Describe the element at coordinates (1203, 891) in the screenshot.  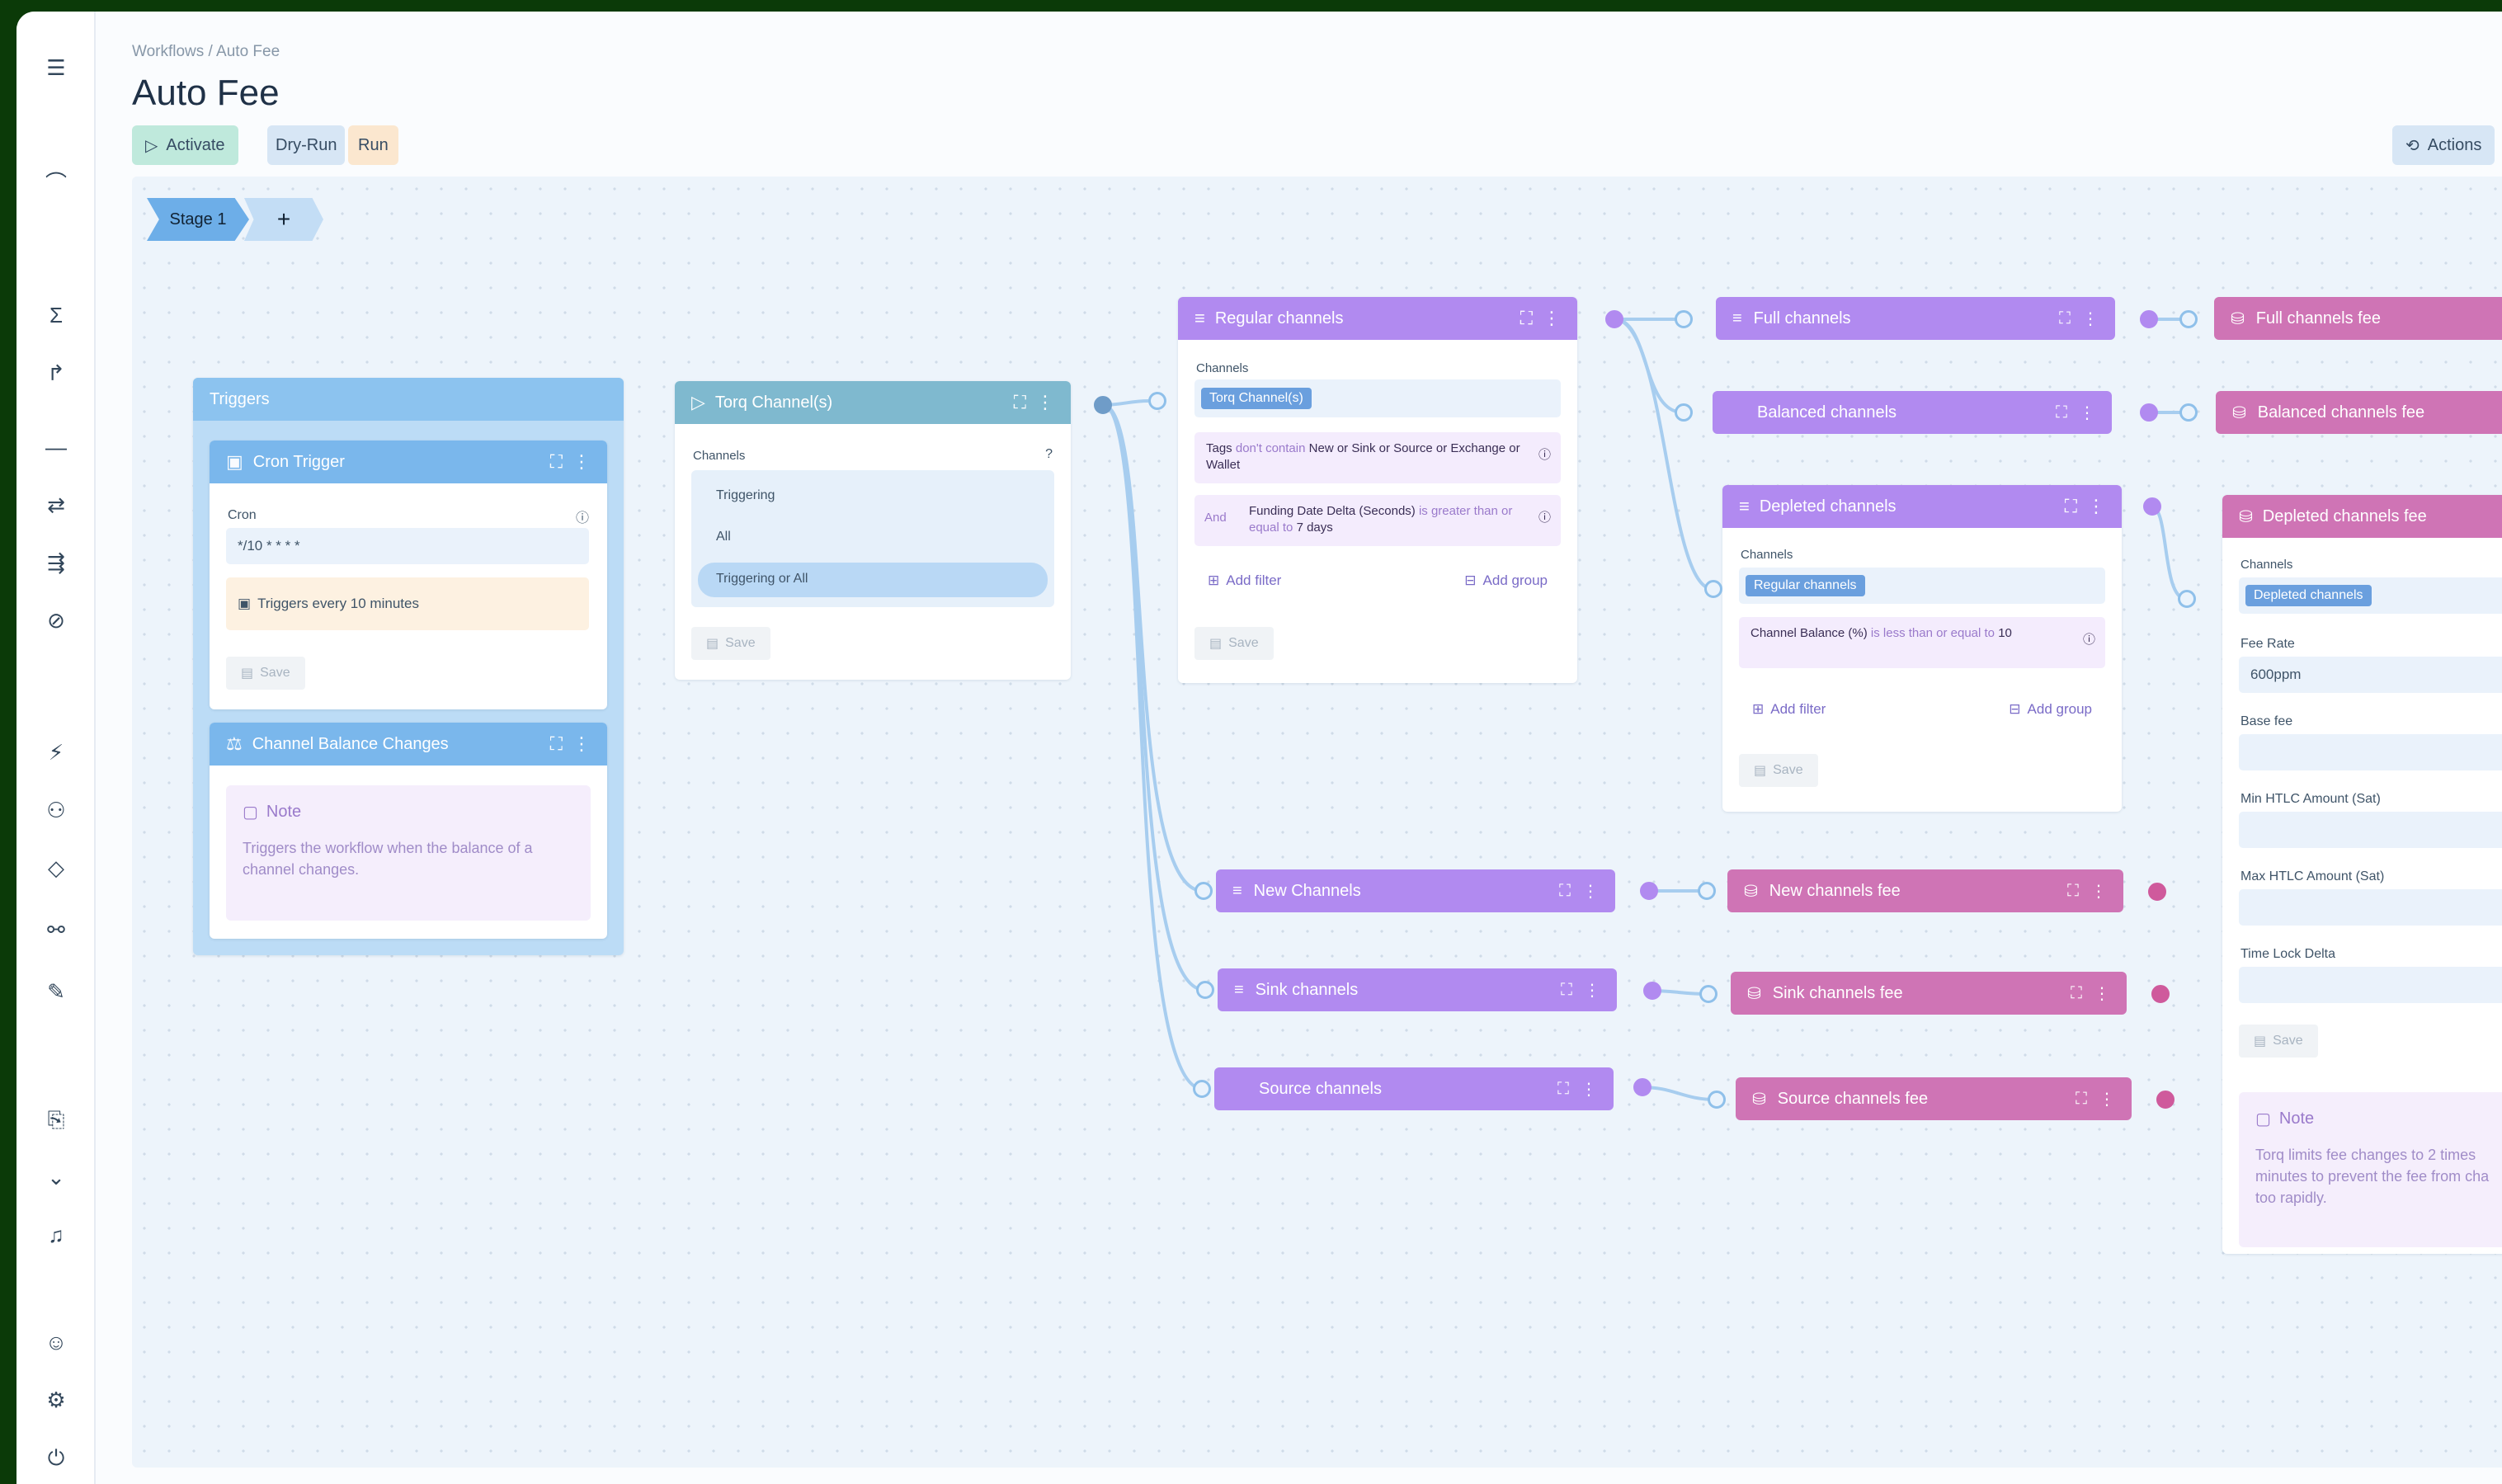
I see `new-input-handle` at that location.